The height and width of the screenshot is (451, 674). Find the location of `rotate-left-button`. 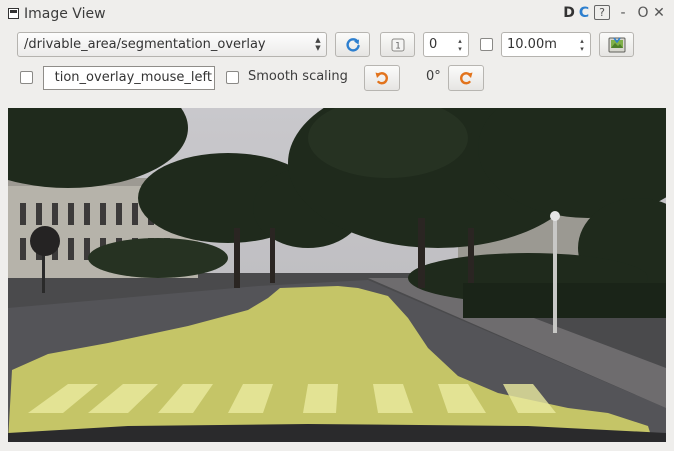

rotate-left-button is located at coordinates (382, 78).